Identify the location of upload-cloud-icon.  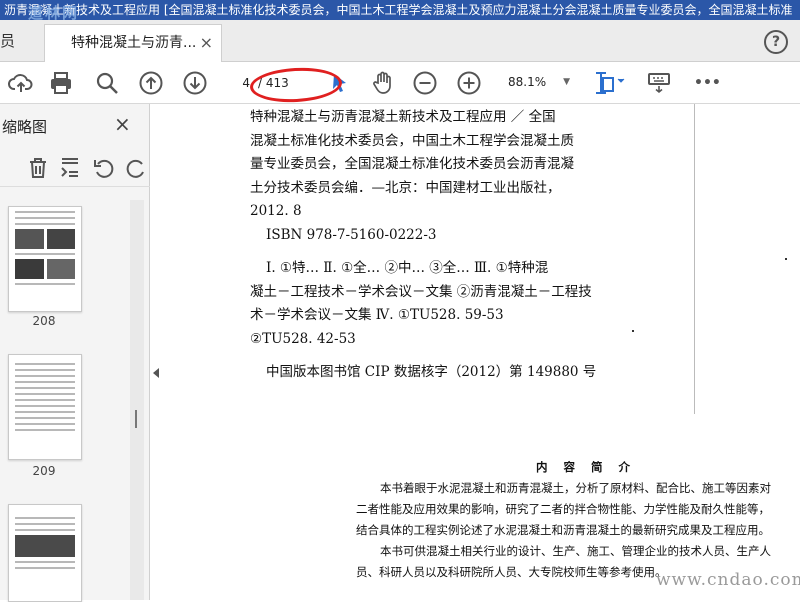
(21, 83).